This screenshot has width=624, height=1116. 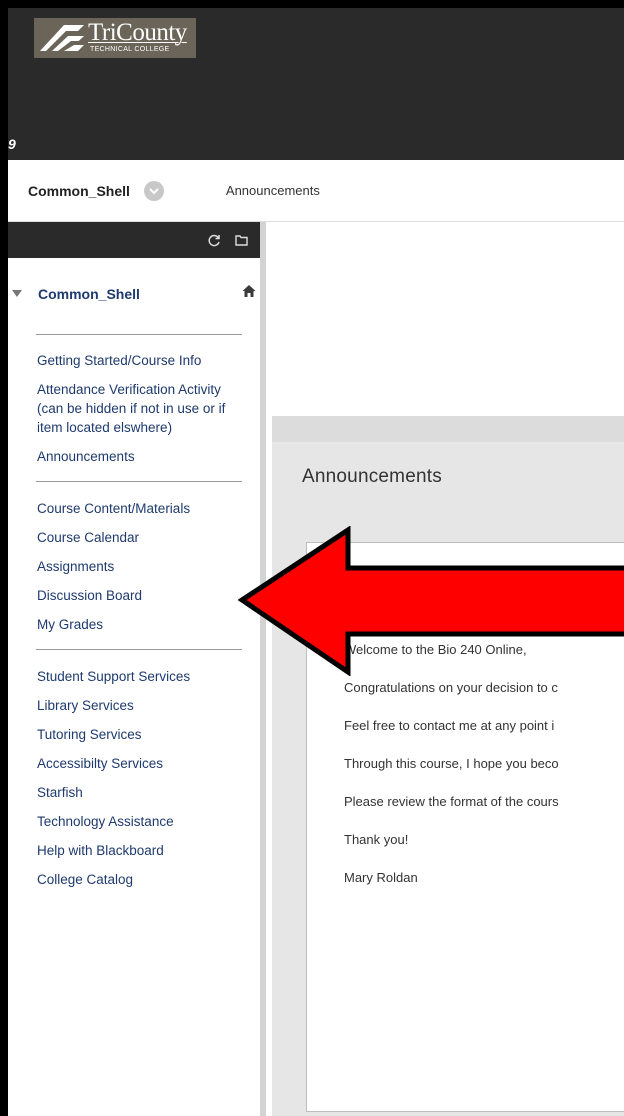 I want to click on nav-college-catalog: College Catalog, so click(x=137, y=879).